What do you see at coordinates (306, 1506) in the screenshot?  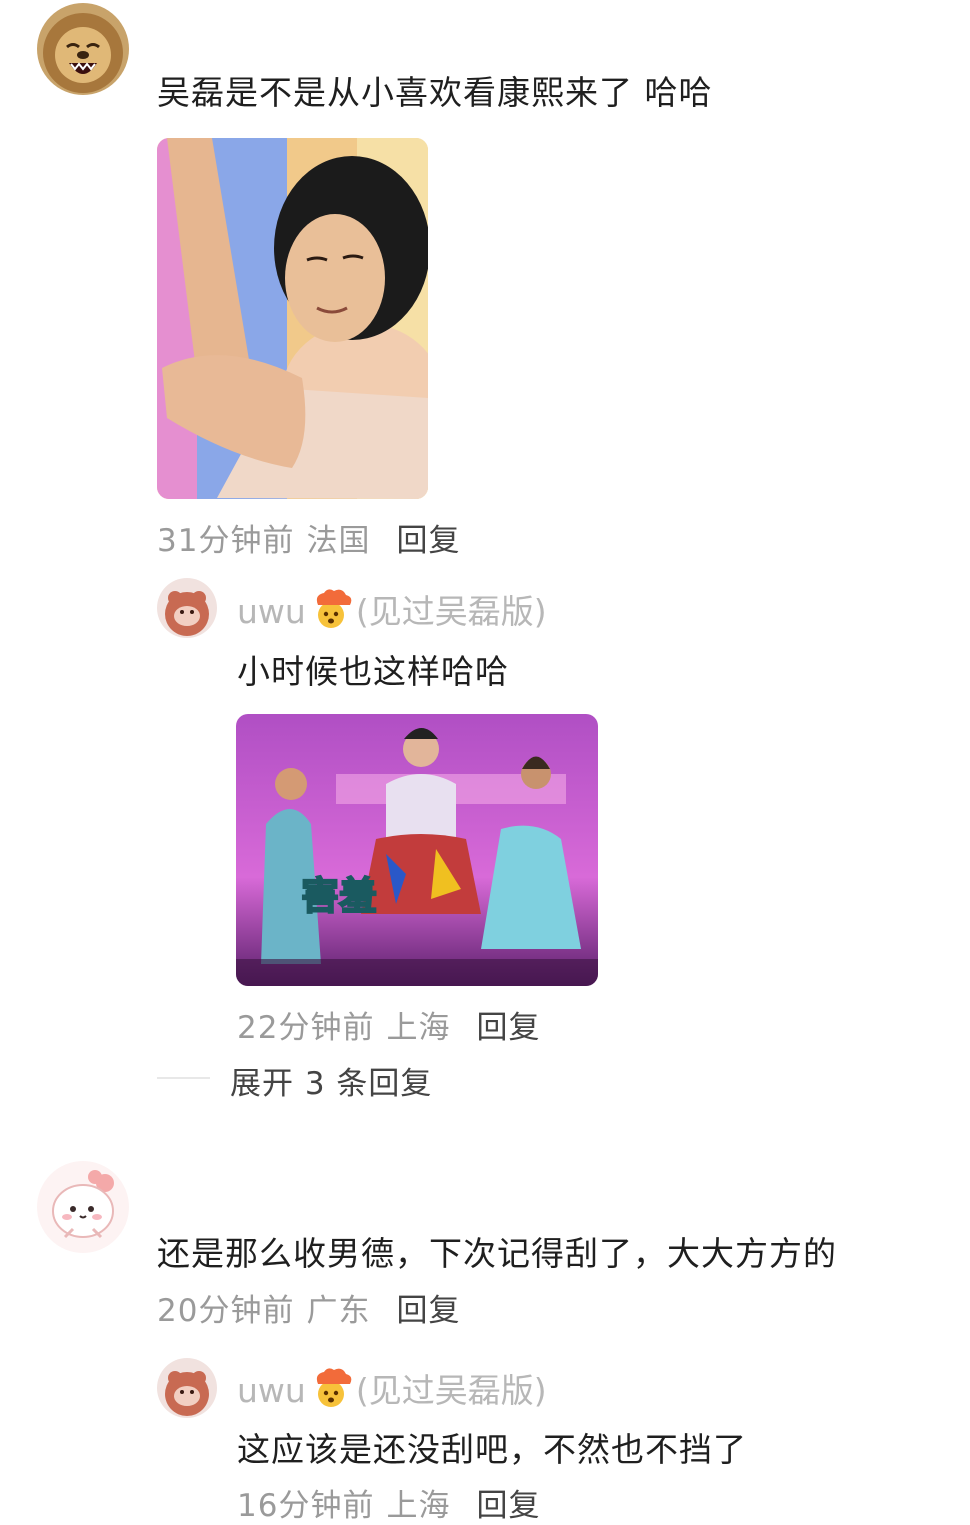 I see `reply-time: 16分钟前` at bounding box center [306, 1506].